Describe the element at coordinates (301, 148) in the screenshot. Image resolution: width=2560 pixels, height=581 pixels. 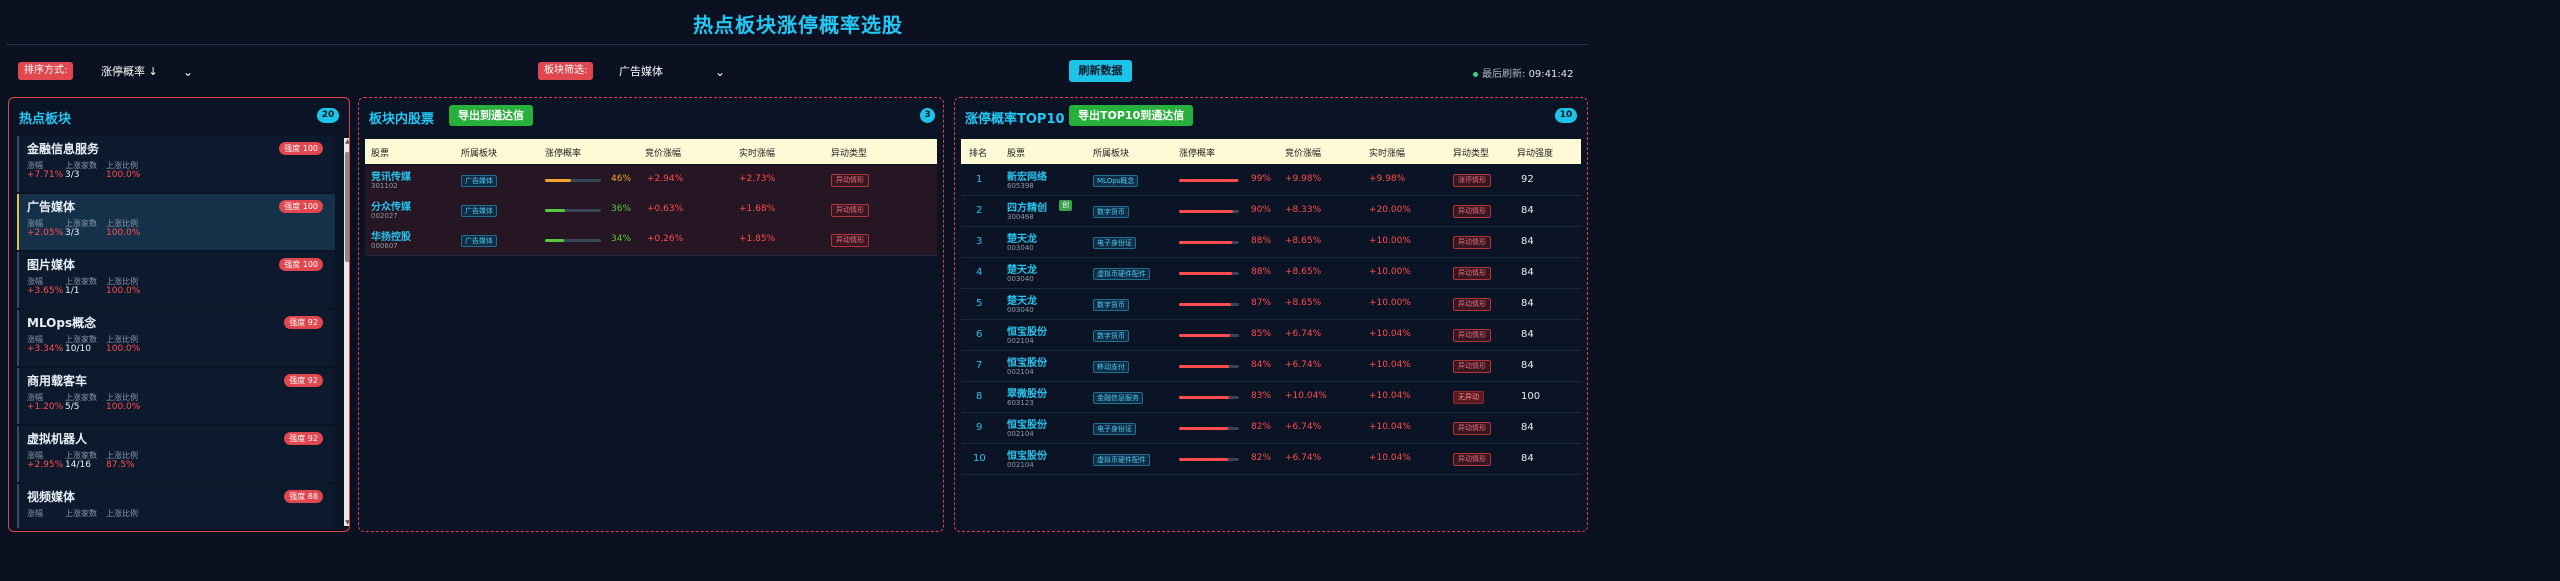
I see `strength-badge: 强度 100` at that location.